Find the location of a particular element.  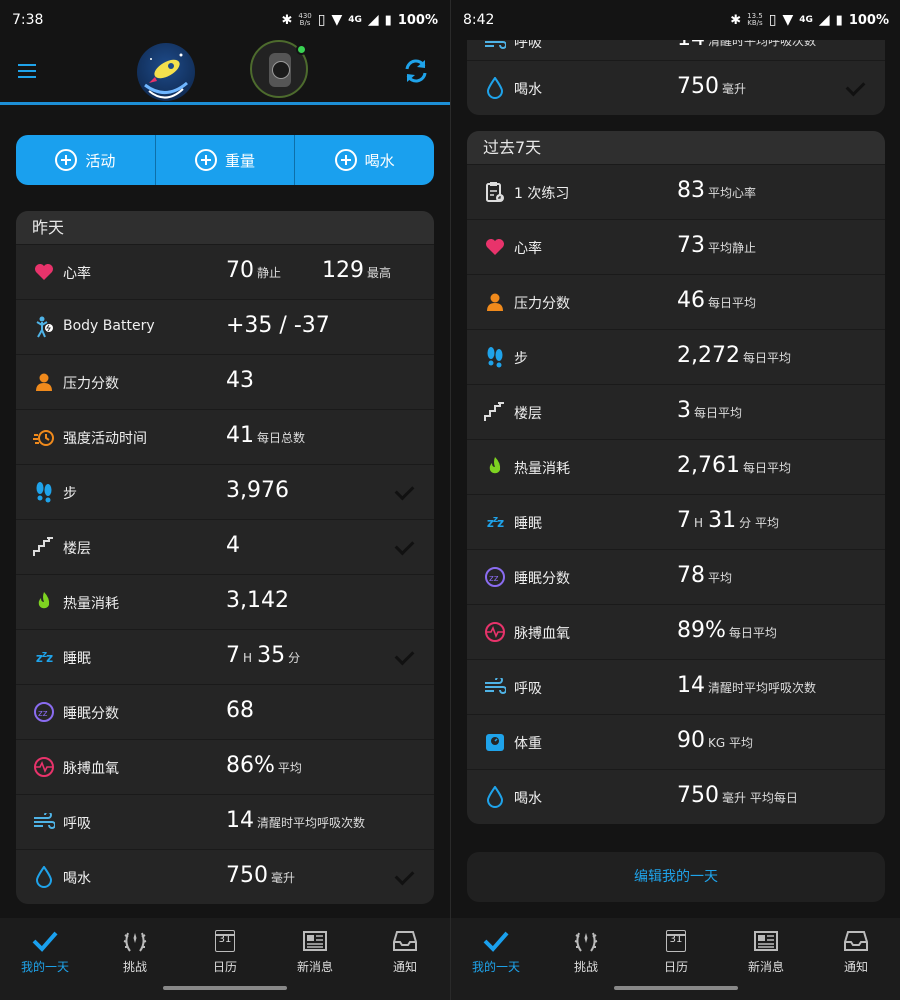

add-water-button: 喝水 is located at coordinates (364, 160).